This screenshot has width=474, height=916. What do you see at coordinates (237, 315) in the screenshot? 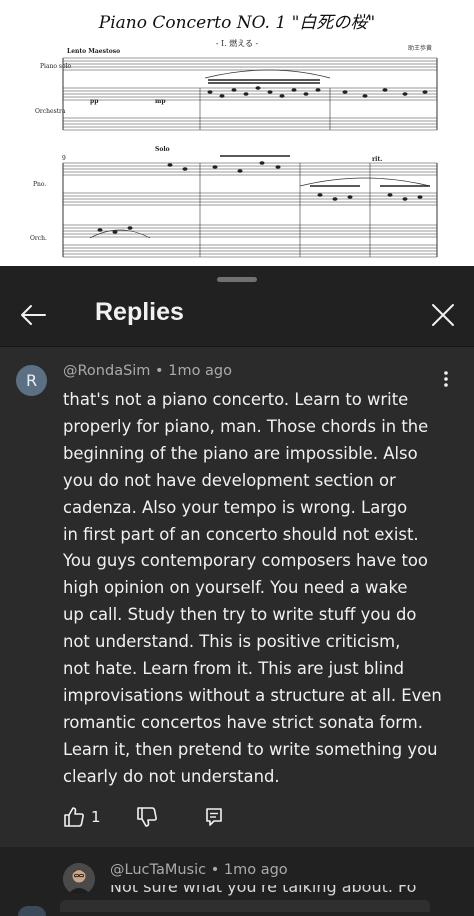
I see `panel-header: Replies` at bounding box center [237, 315].